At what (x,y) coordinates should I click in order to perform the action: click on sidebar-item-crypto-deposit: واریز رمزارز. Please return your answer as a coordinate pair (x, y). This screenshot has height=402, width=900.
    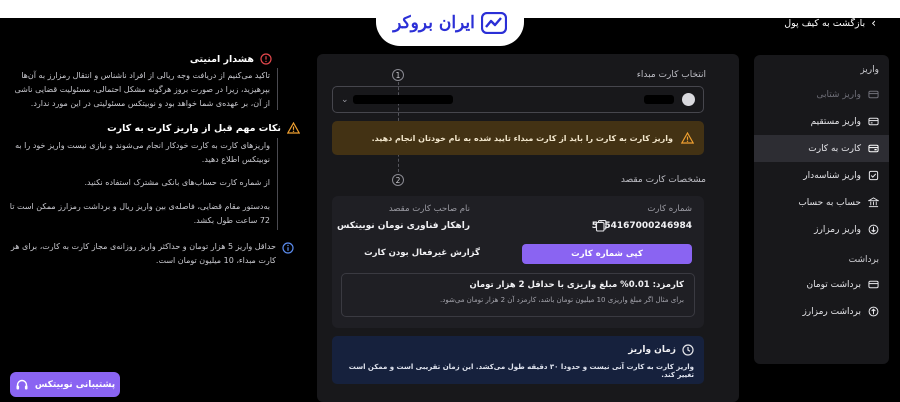
    Looking at the image, I should click on (821, 229).